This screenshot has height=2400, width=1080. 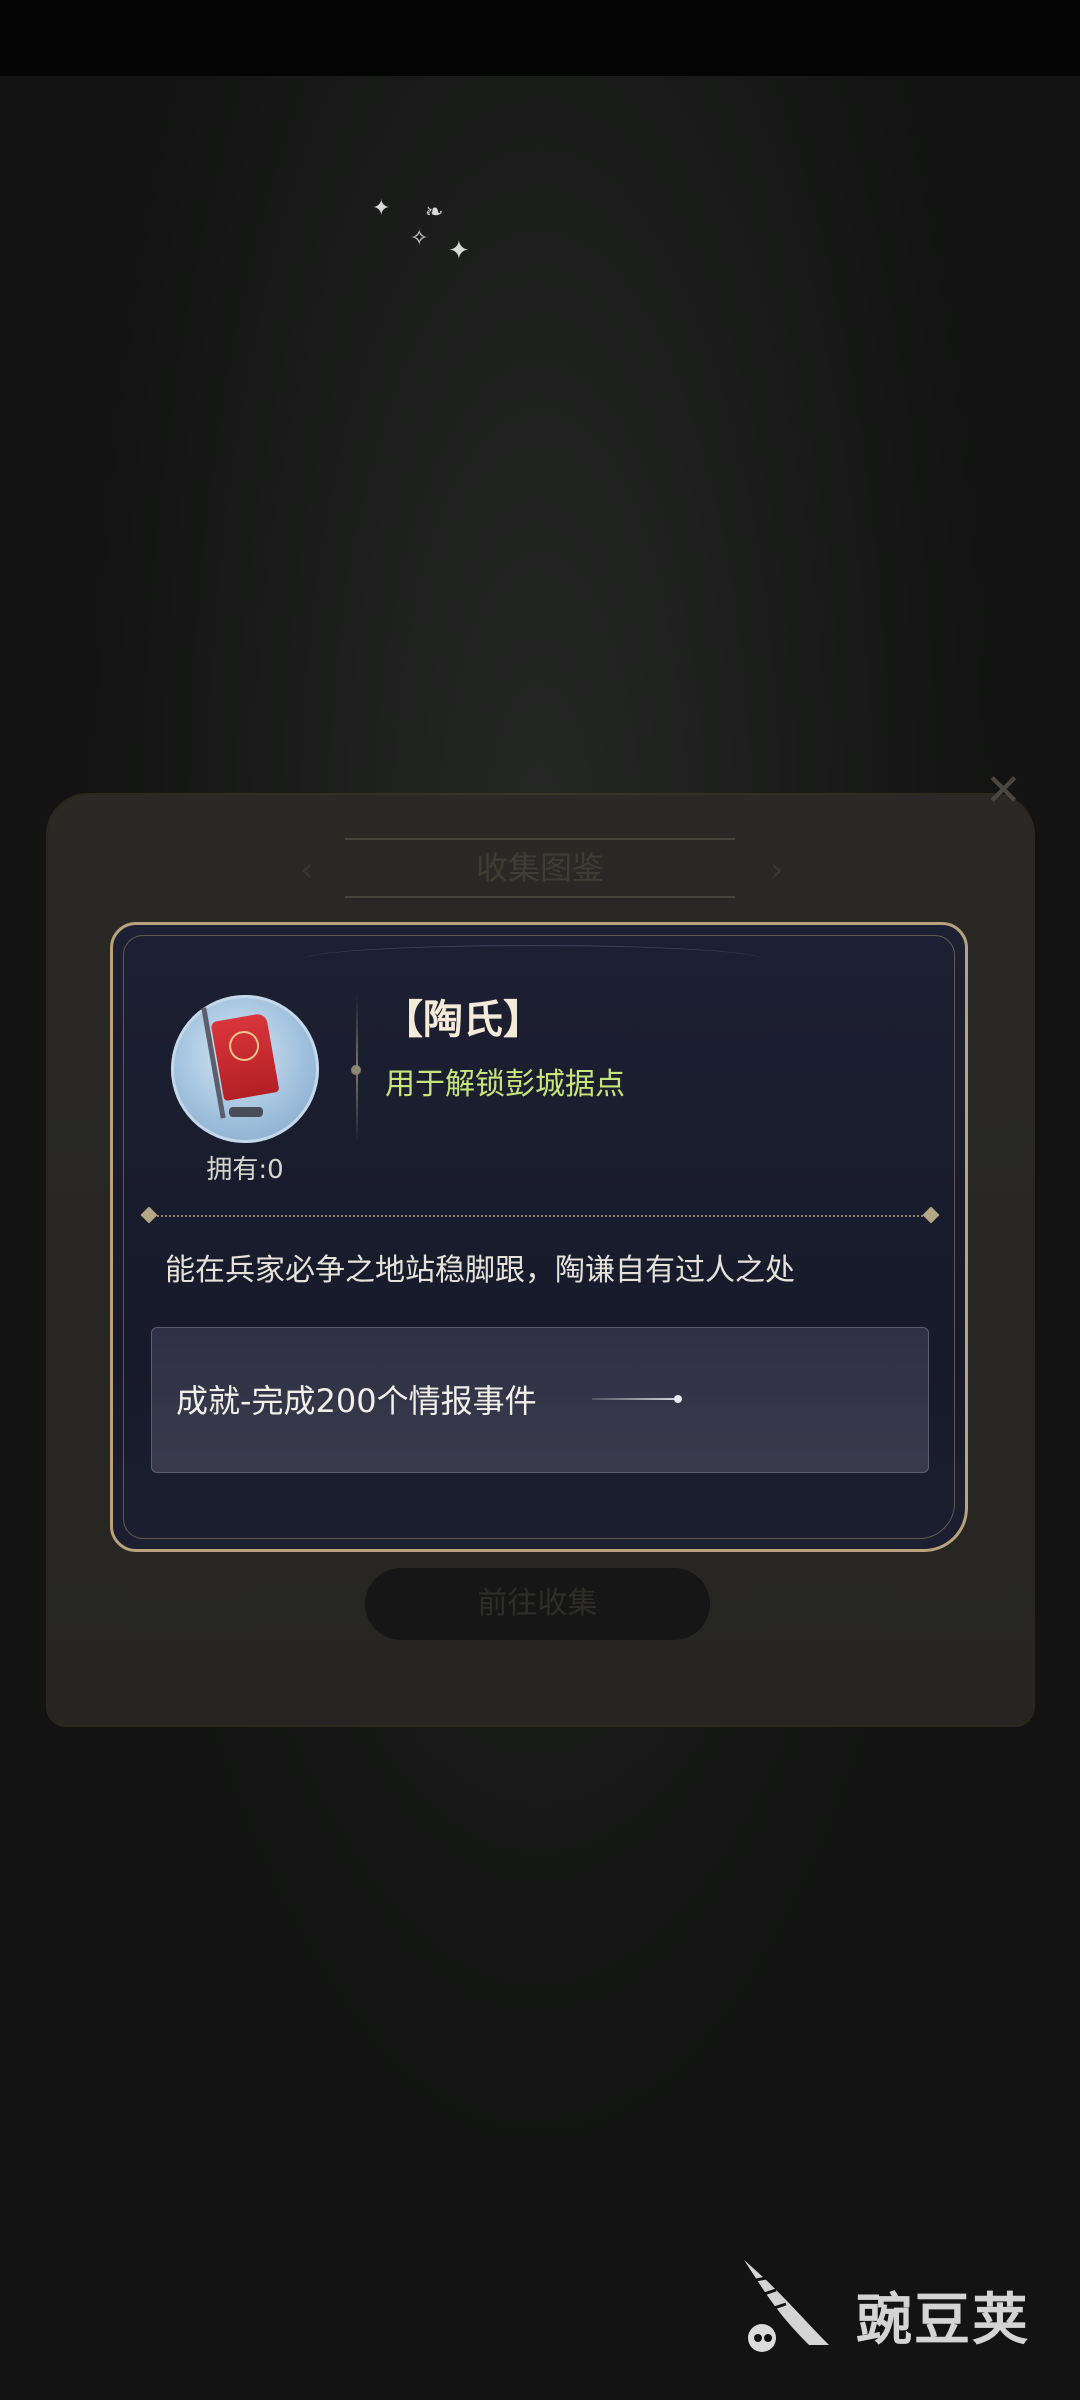 I want to click on sparkle-decoration: ❧, so click(x=434, y=212).